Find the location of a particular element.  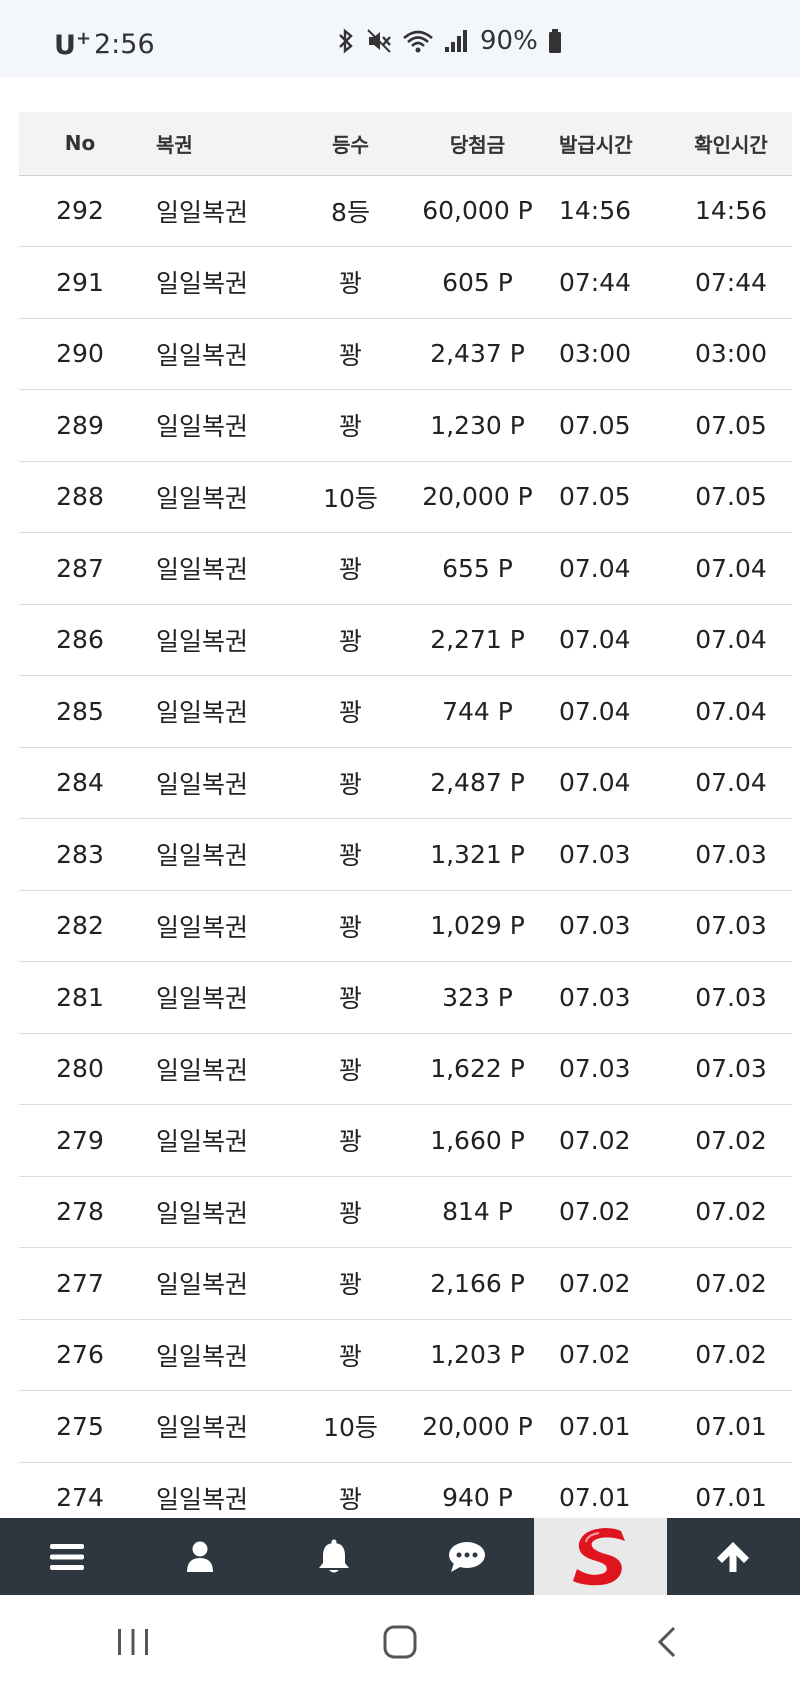

cell-no: 284 is located at coordinates (80, 783).